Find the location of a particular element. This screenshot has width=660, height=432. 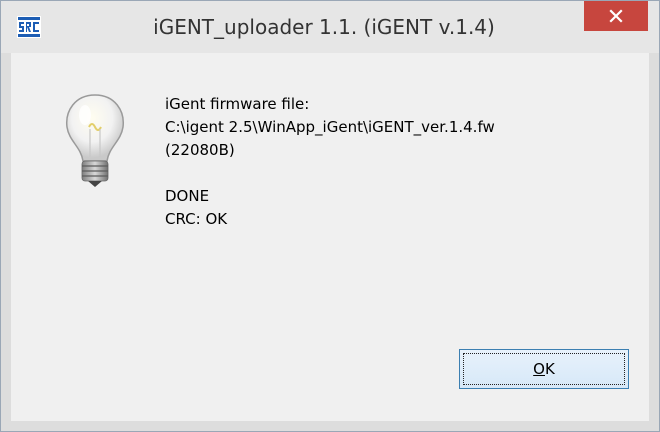

message-line-firmware-label: iGent firmware file: is located at coordinates (237, 104).